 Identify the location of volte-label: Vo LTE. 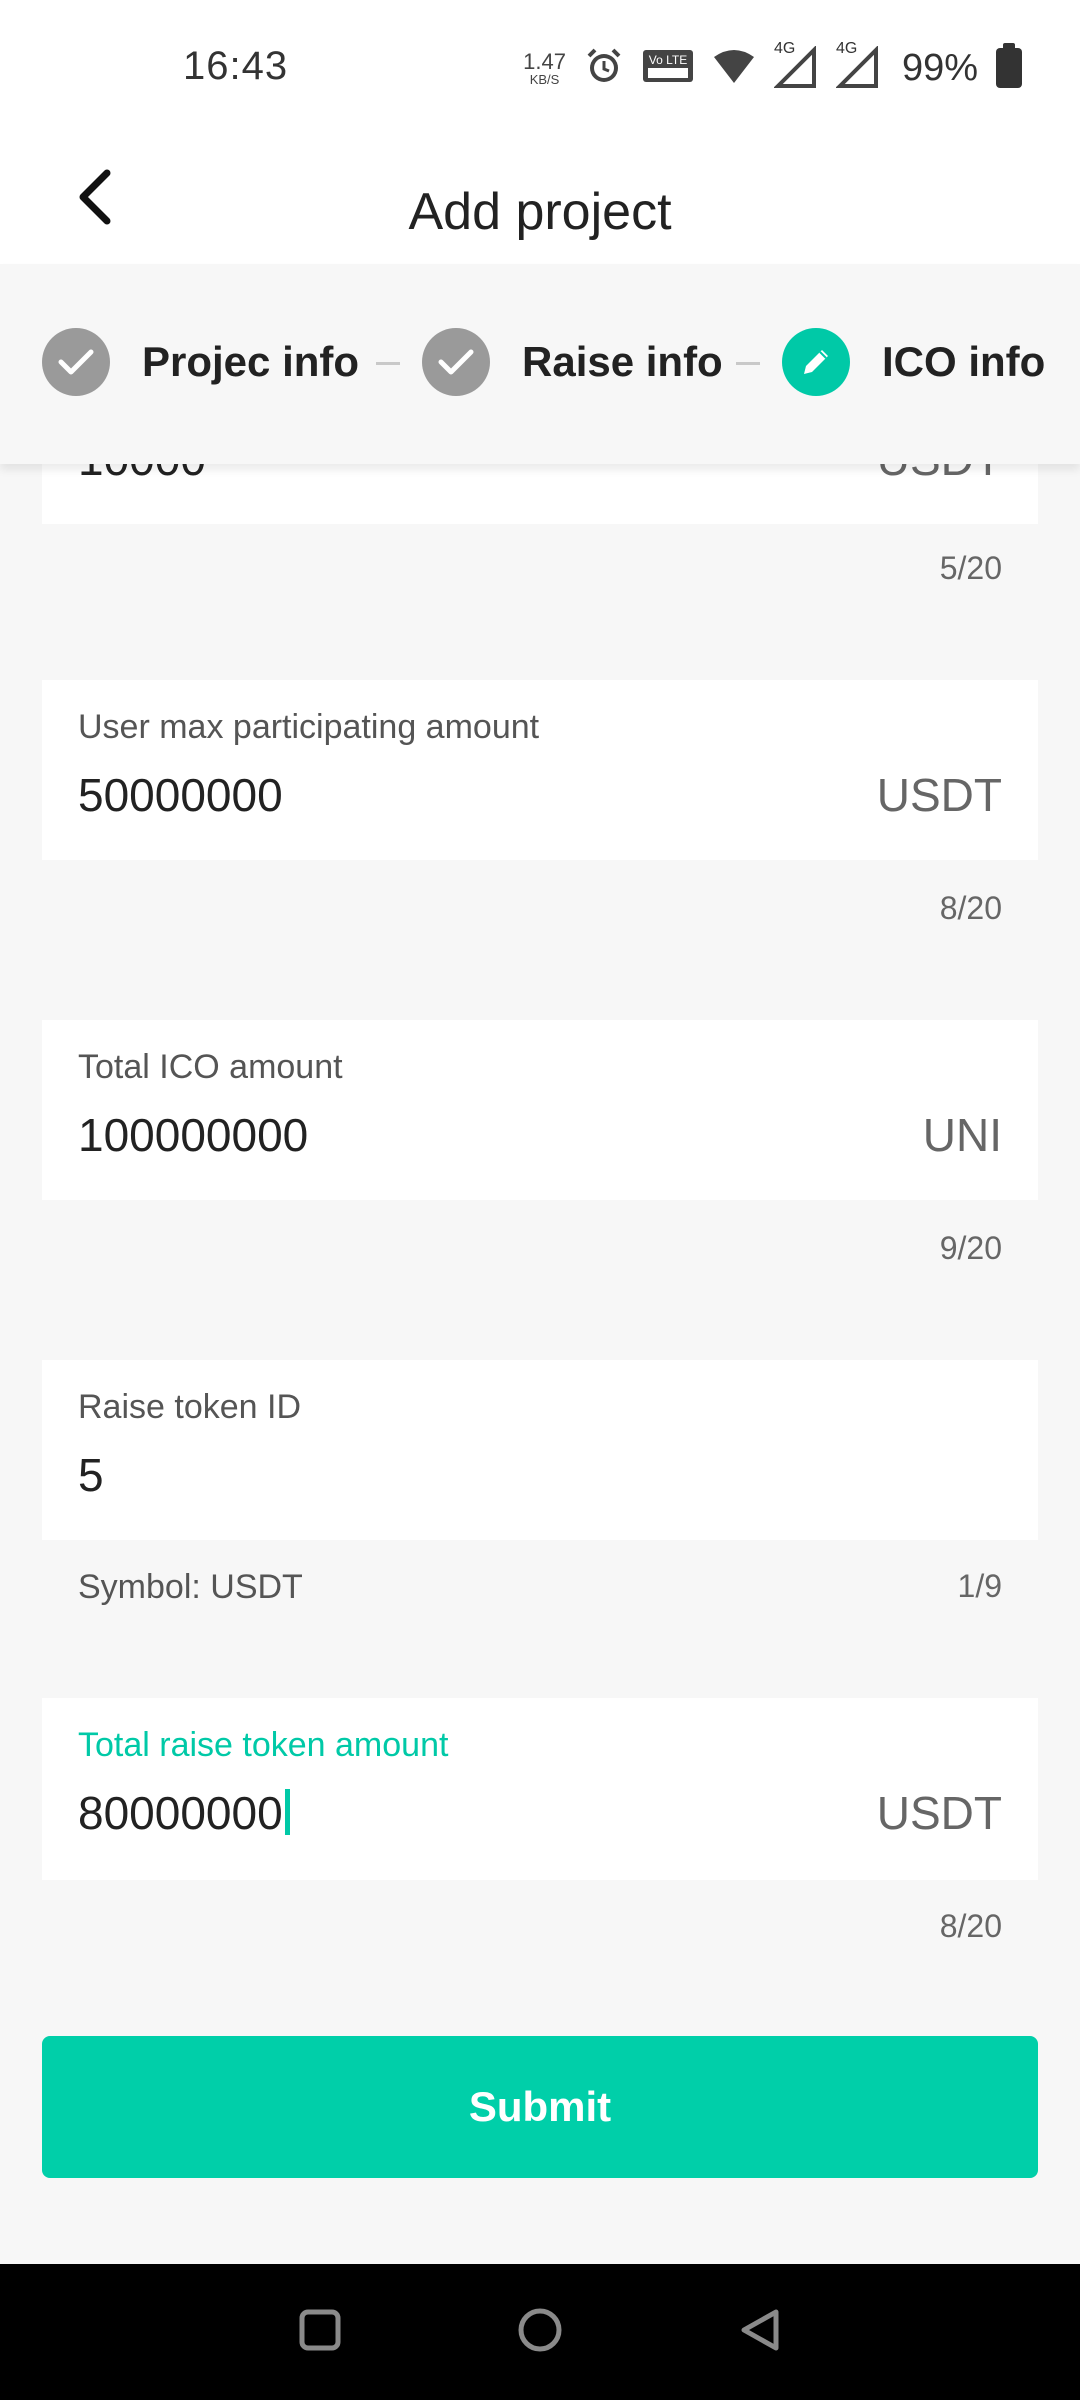
(668, 60).